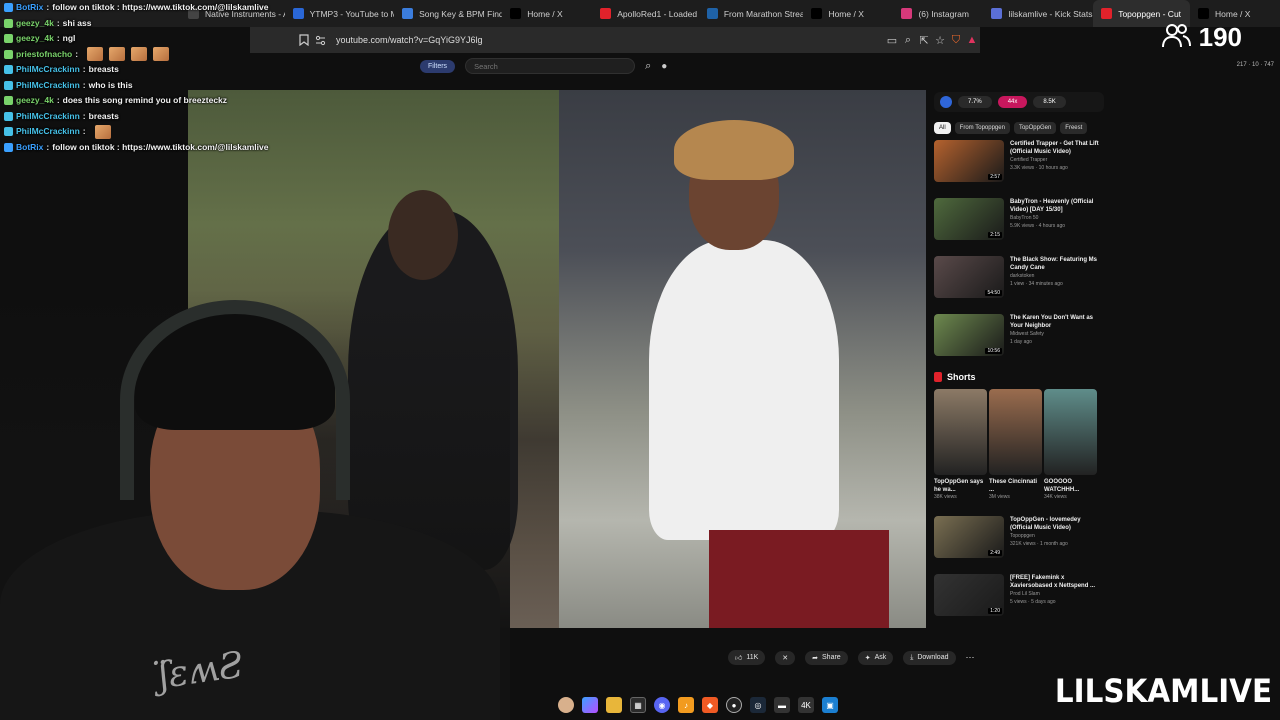 This screenshot has height=720, width=1280. Describe the element at coordinates (1204, 13) in the screenshot. I see `x-icon` at that location.